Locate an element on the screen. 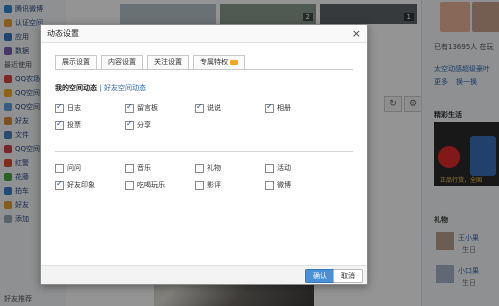 Image resolution: width=499 pixels, height=306 pixels. friend-feed-link: | 好友空间动态 is located at coordinates (122, 88).